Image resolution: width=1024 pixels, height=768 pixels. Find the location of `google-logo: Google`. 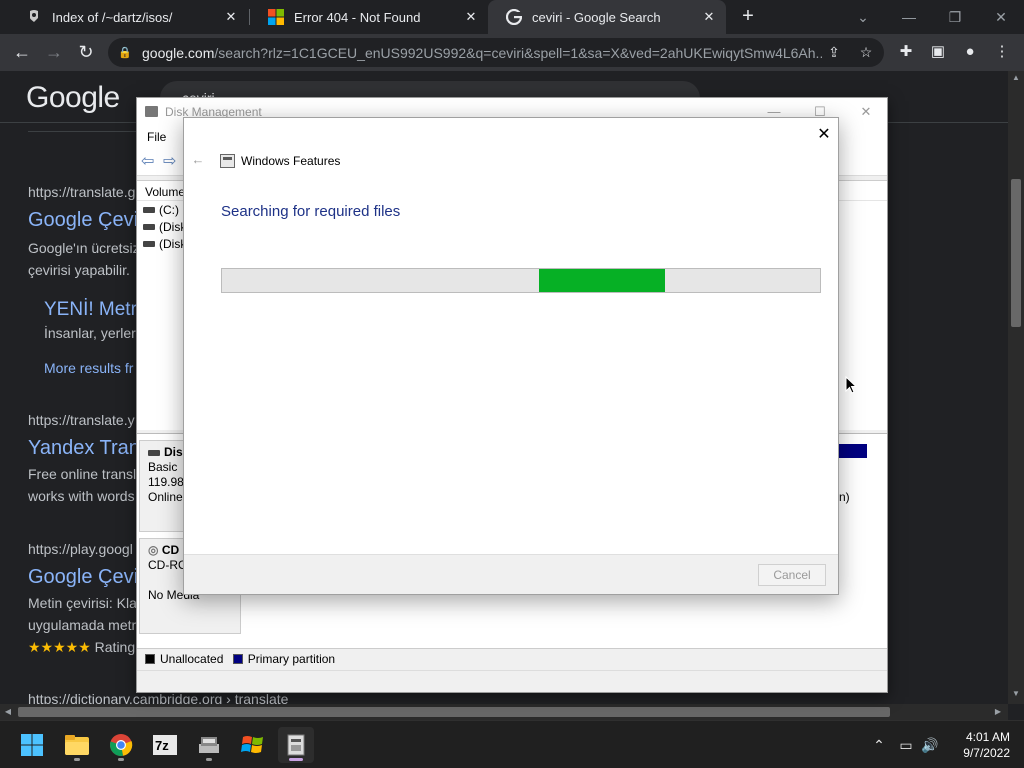

google-logo: Google is located at coordinates (73, 98).